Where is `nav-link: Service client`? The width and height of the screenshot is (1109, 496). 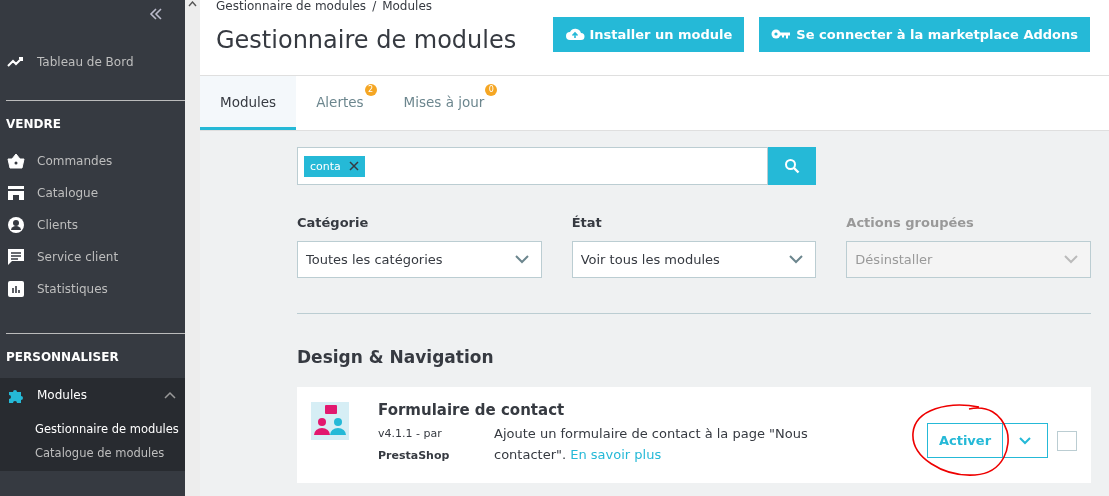
nav-link: Service client is located at coordinates (107, 257).